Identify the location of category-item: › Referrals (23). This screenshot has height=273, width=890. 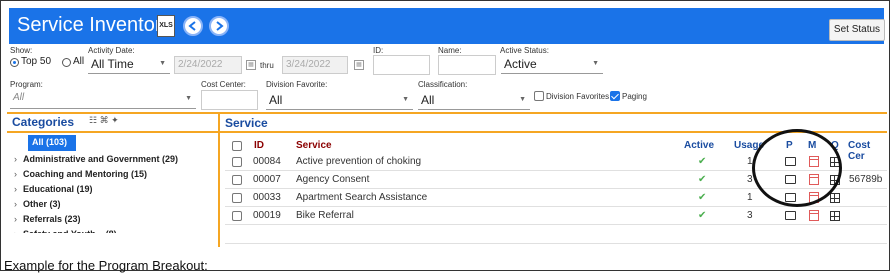
(47, 219).